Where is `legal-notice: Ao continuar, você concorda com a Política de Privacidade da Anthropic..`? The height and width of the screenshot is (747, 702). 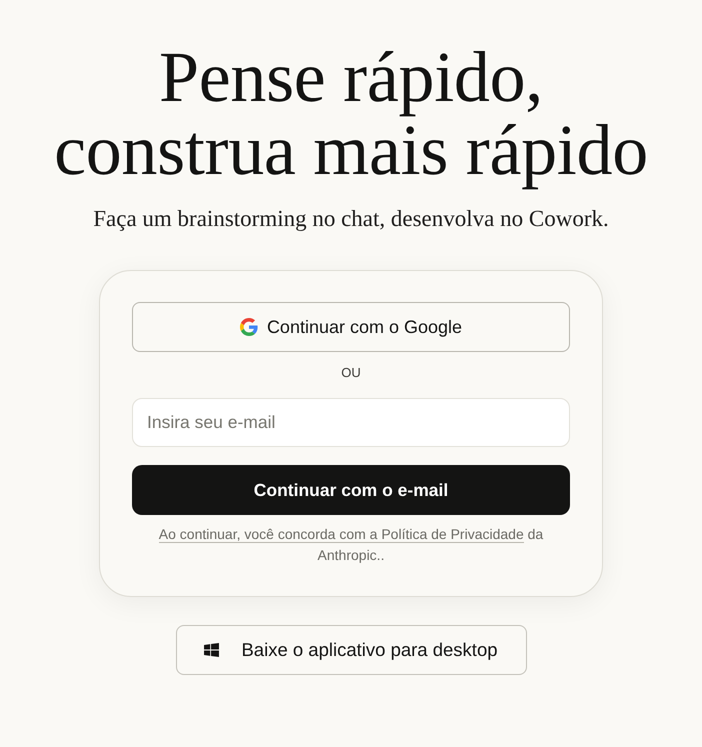 legal-notice: Ao continuar, você concorda com a Política de Privacidade da Anthropic.. is located at coordinates (351, 545).